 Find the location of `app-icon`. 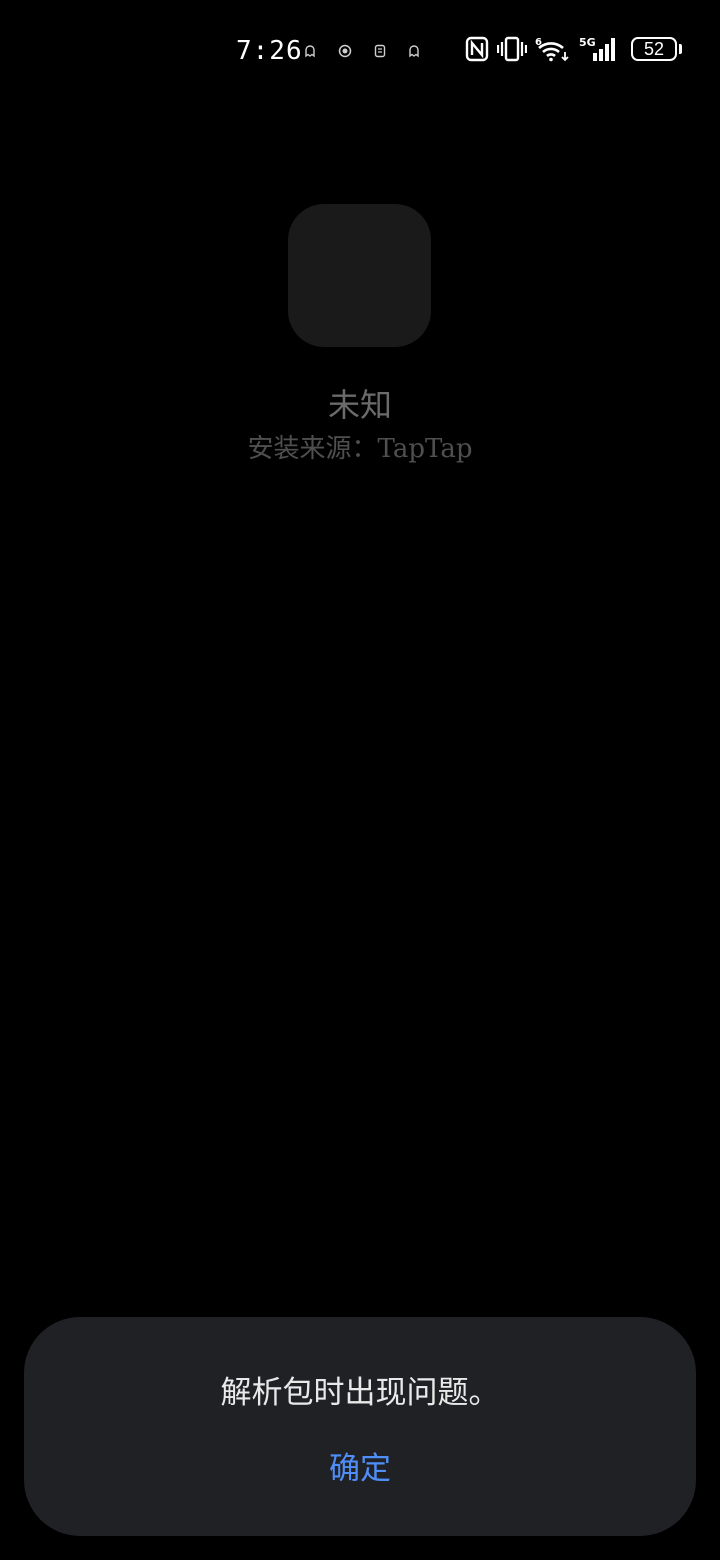

app-icon is located at coordinates (380, 51).